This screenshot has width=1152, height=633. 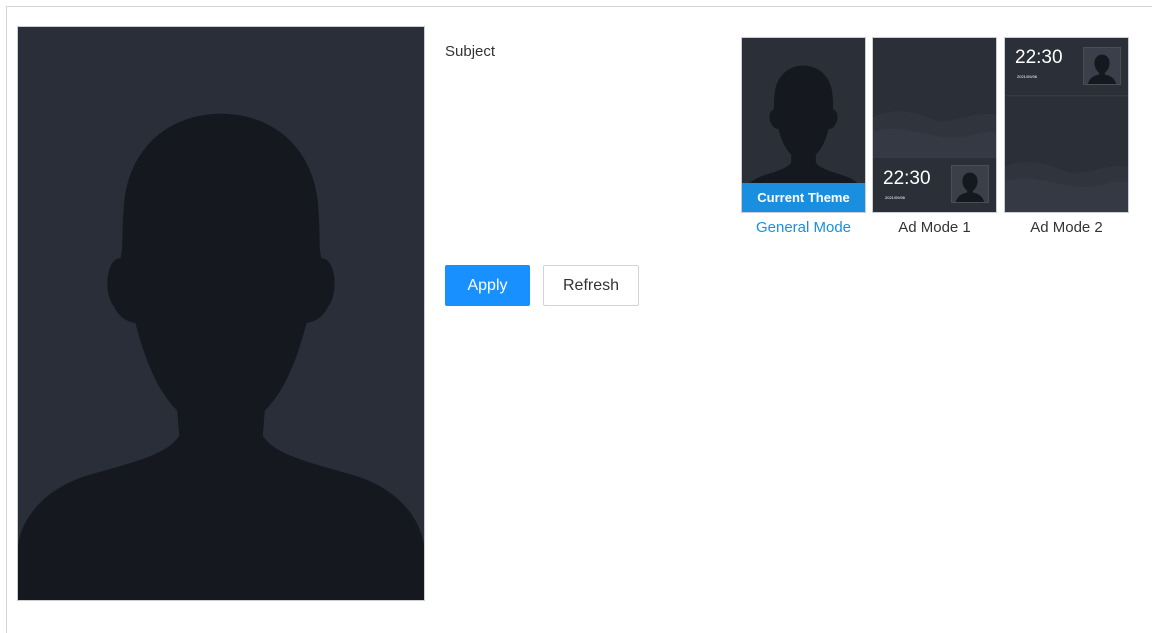 What do you see at coordinates (591, 285) in the screenshot?
I see `refresh-button: Refresh` at bounding box center [591, 285].